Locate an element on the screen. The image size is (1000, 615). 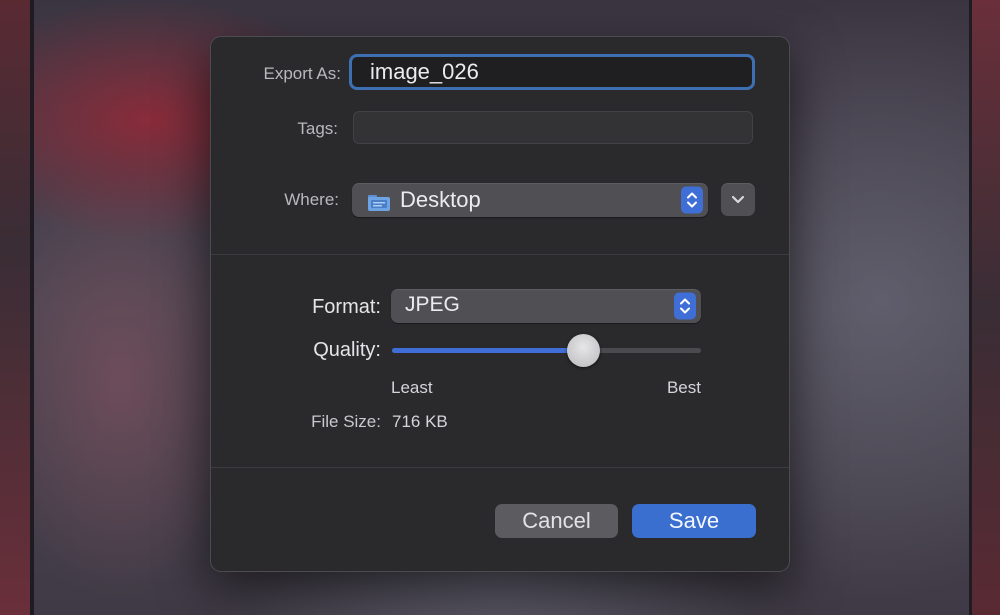
expand-button is located at coordinates (738, 199).